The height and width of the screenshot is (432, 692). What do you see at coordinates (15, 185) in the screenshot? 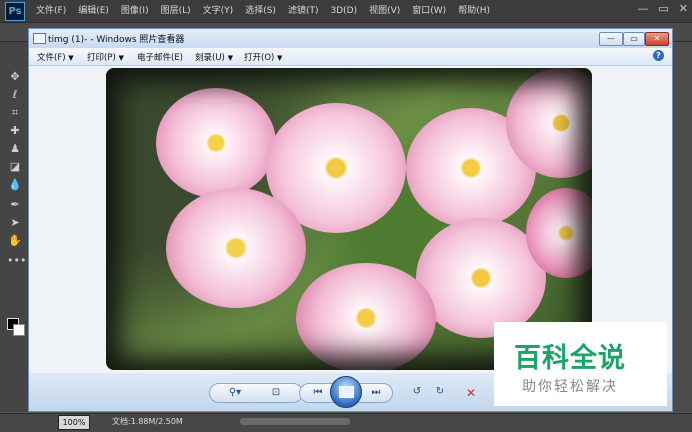
I see `blur-icon: 💧` at bounding box center [15, 185].